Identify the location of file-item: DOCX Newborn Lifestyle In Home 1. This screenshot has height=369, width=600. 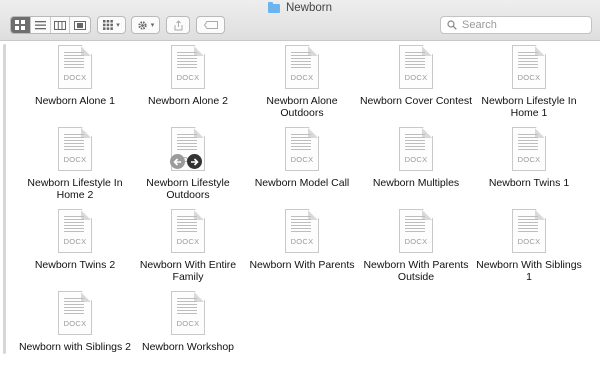
(529, 82).